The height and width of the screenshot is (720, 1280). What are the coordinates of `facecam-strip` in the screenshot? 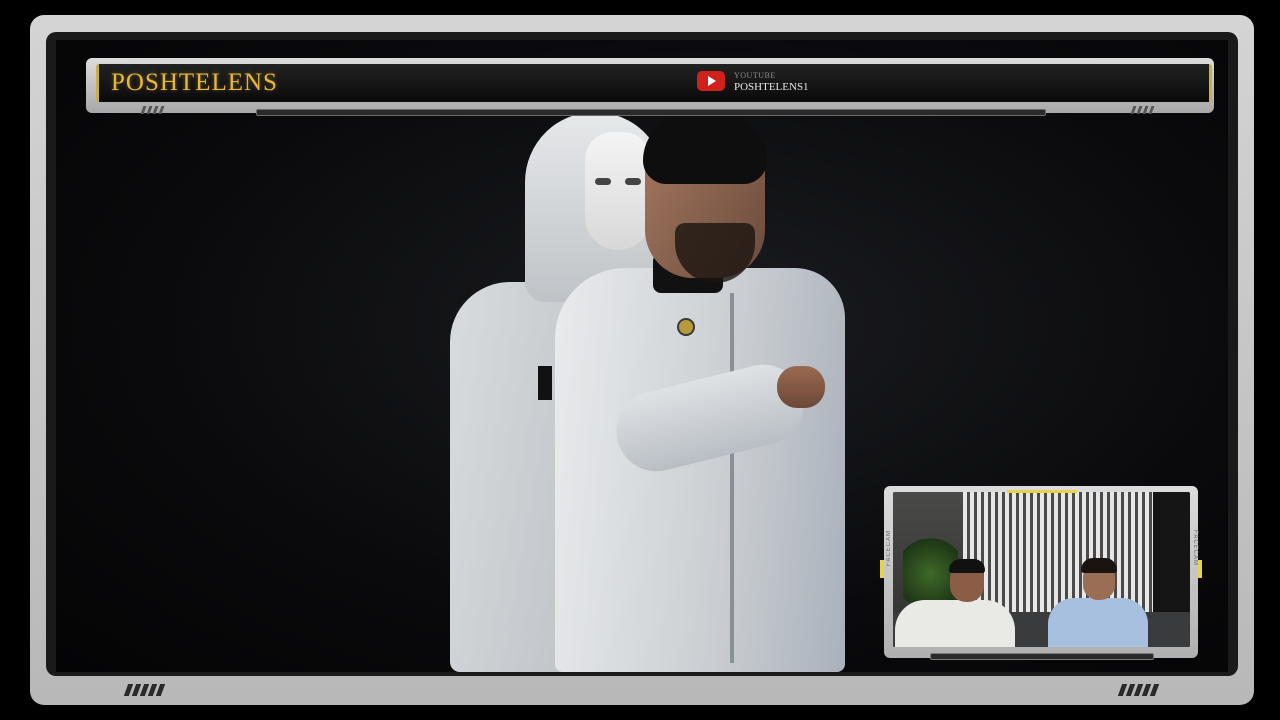 It's located at (1042, 656).